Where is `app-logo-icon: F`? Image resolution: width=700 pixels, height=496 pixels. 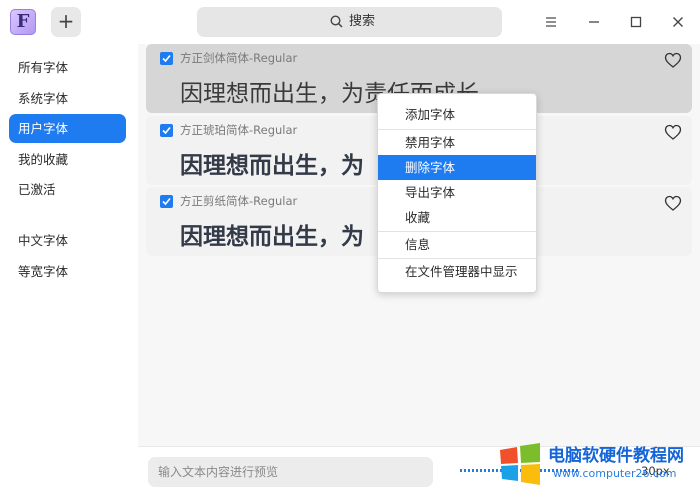
app-logo-icon: F is located at coordinates (23, 22).